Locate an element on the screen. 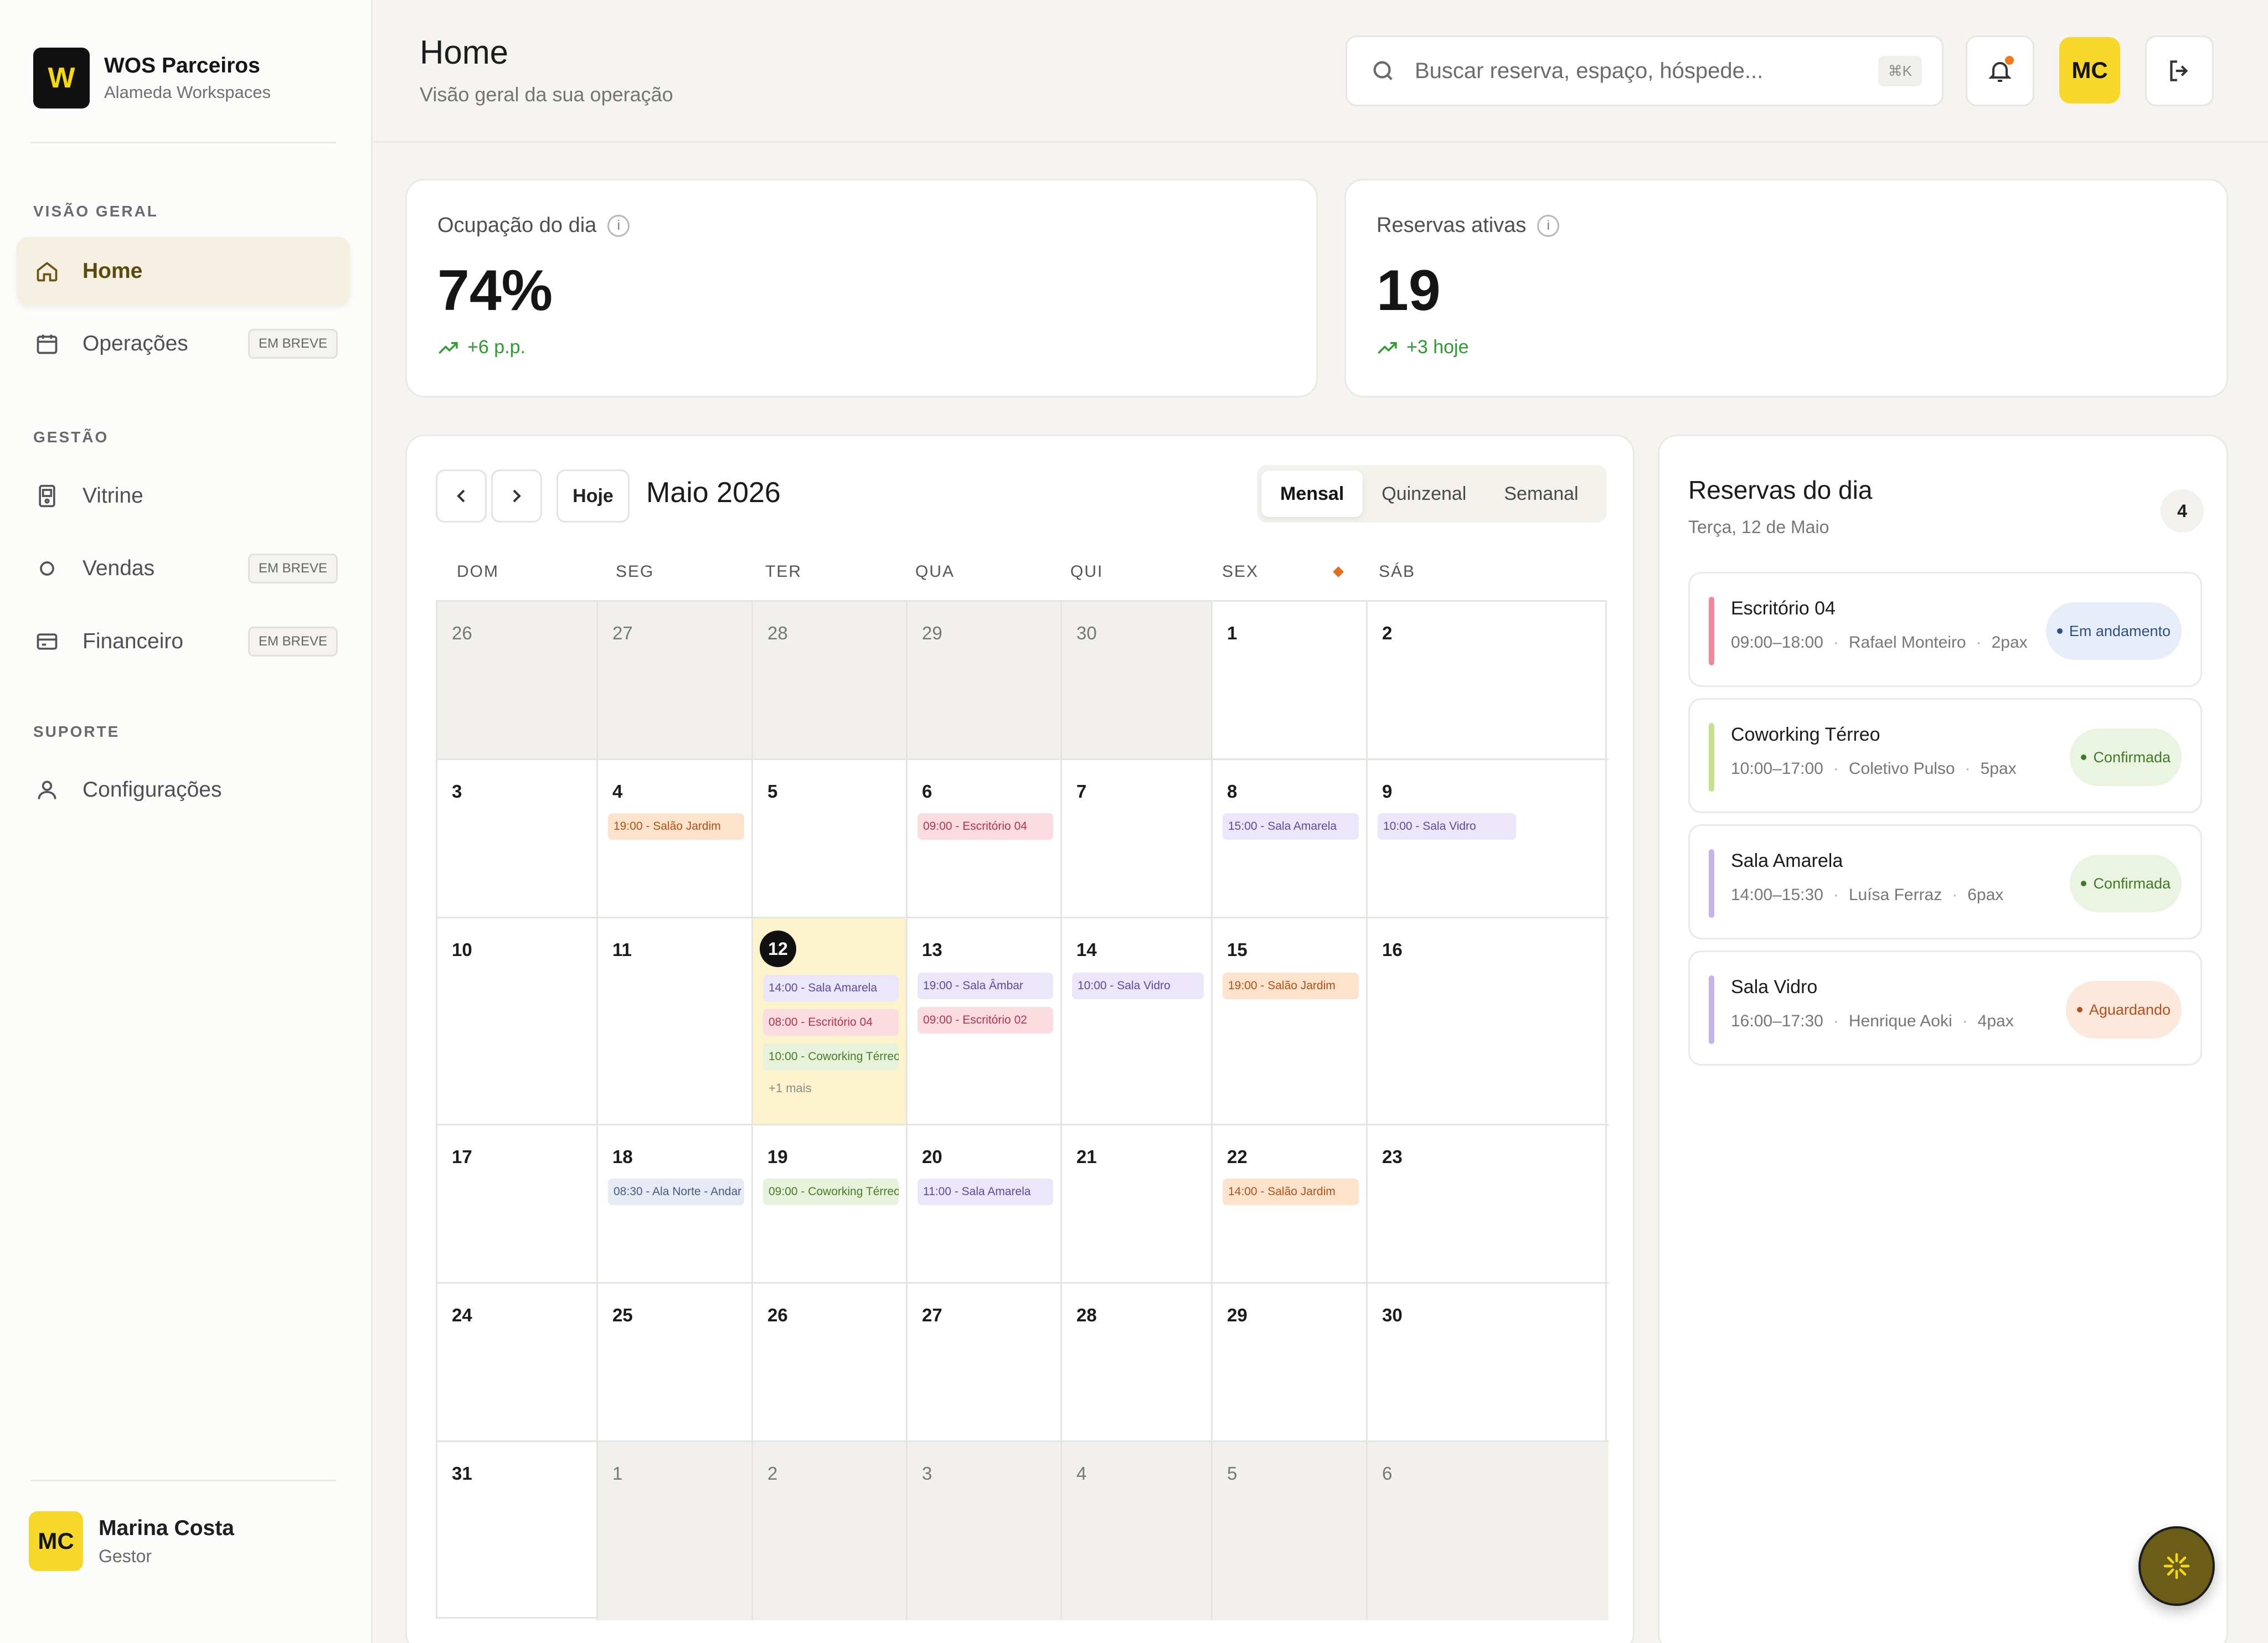  notifications-button is located at coordinates (2000, 70).